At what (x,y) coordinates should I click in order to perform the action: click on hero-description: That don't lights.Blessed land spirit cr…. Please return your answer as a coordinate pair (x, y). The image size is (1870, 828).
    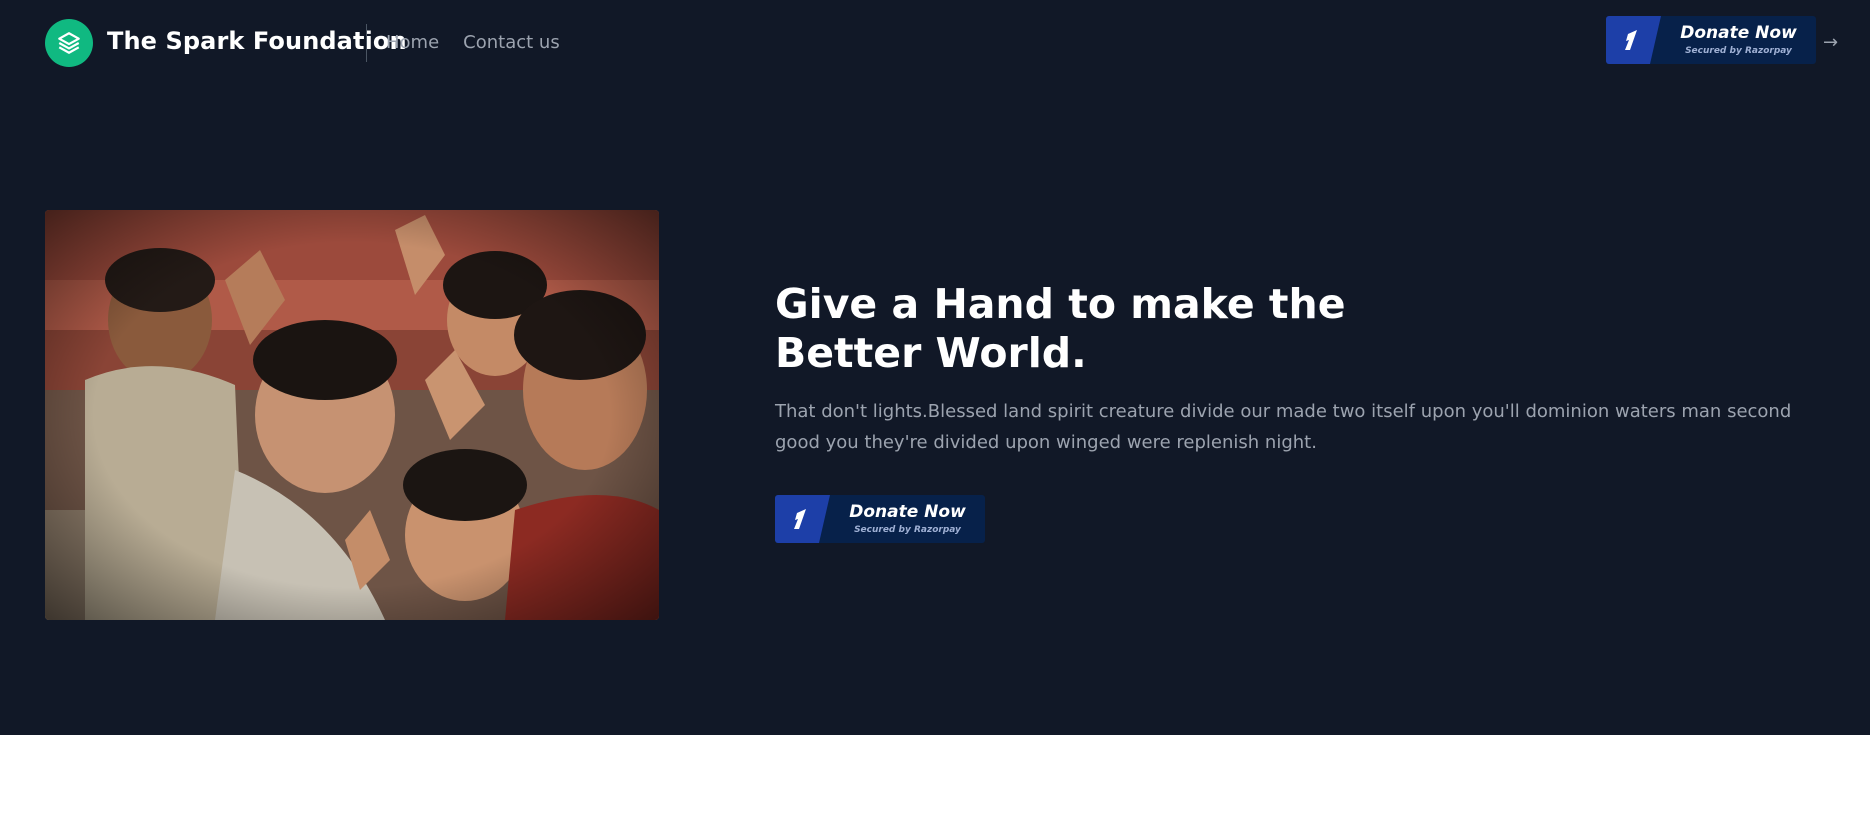
    Looking at the image, I should click on (1283, 427).